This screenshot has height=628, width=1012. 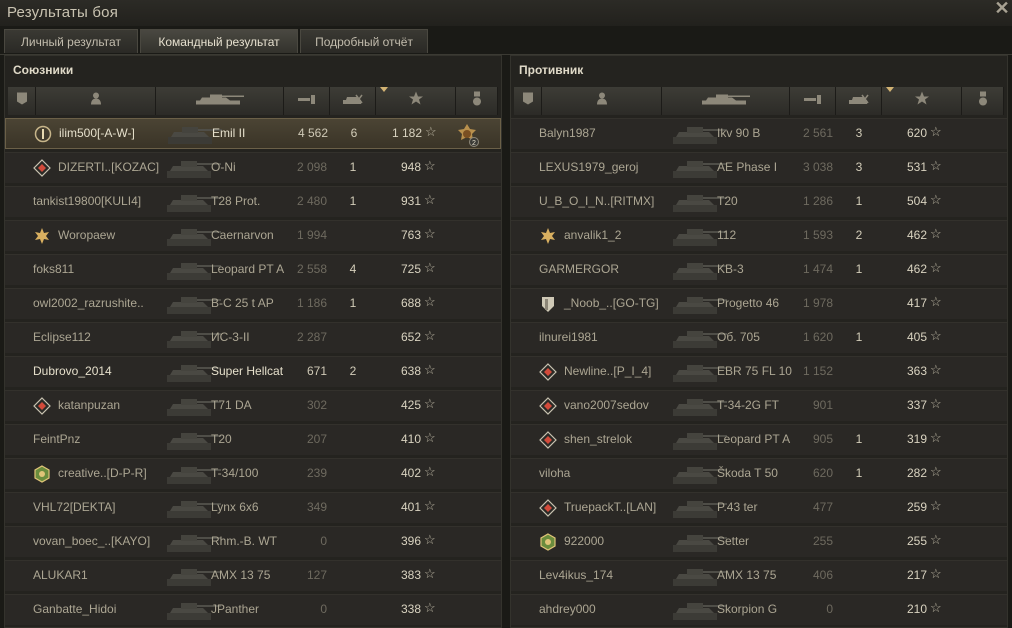 I want to click on tank-name: Rhm.-B. WT, so click(x=244, y=541).